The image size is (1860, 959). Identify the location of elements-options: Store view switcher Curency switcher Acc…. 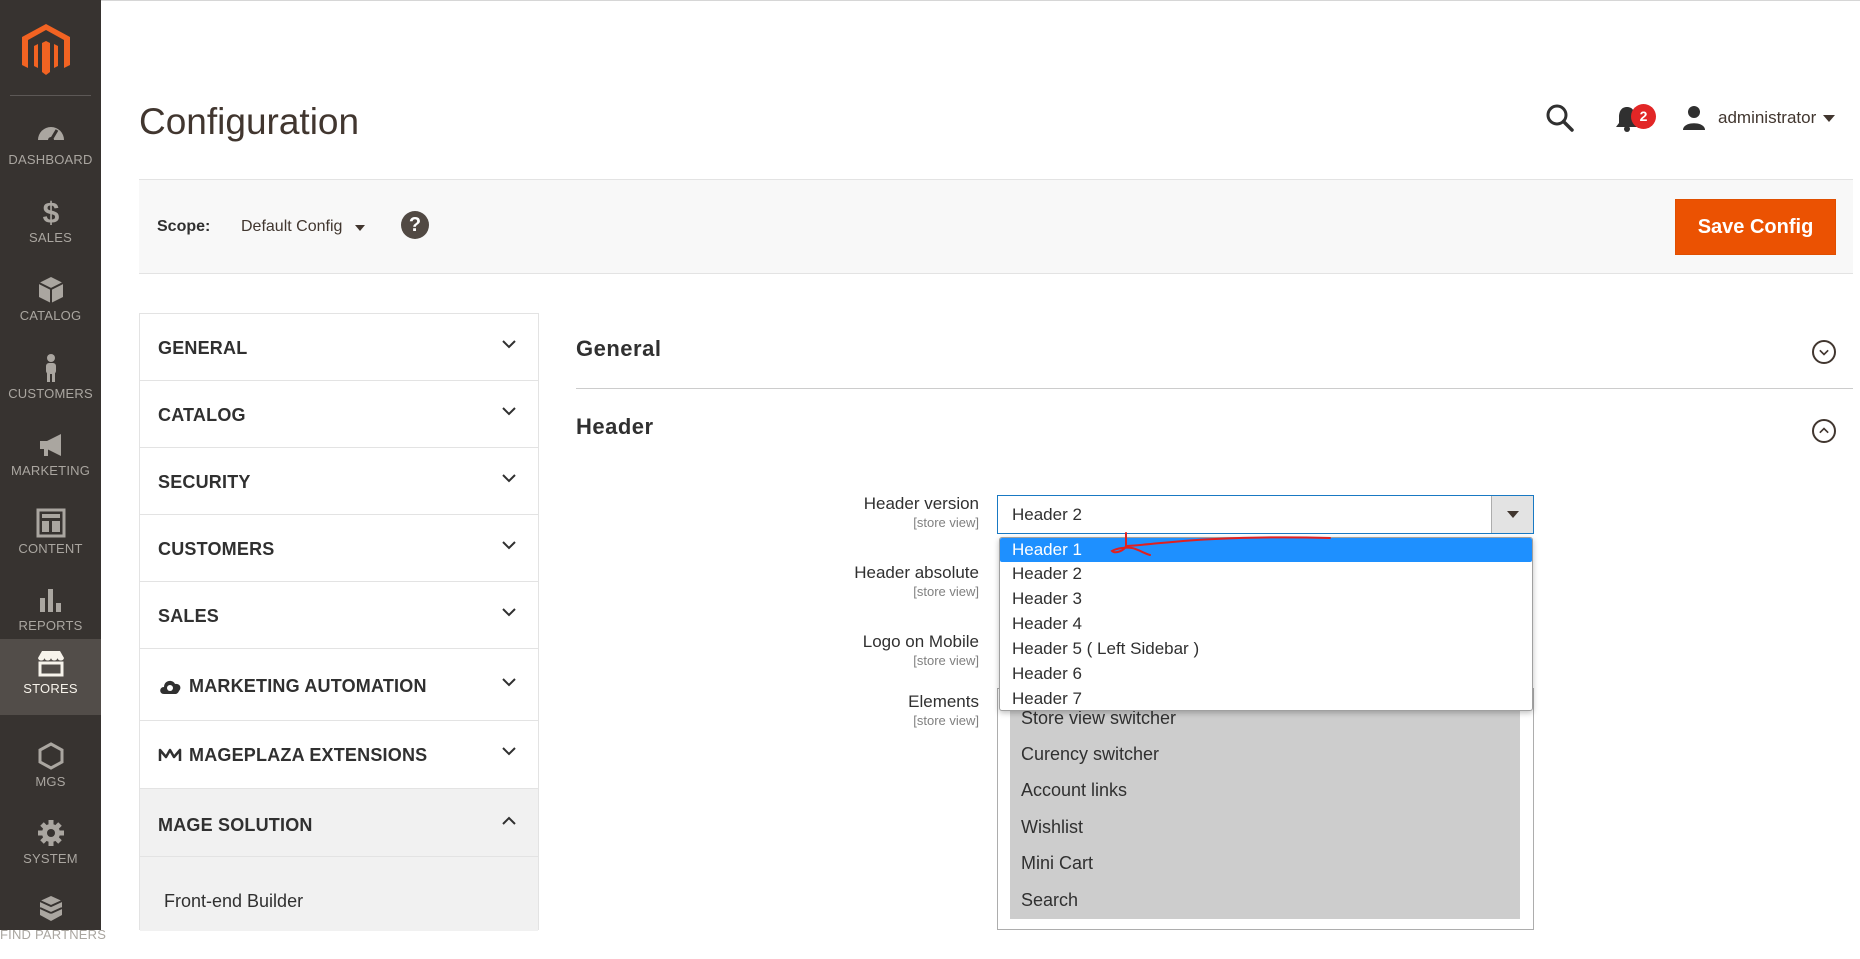
(1265, 804).